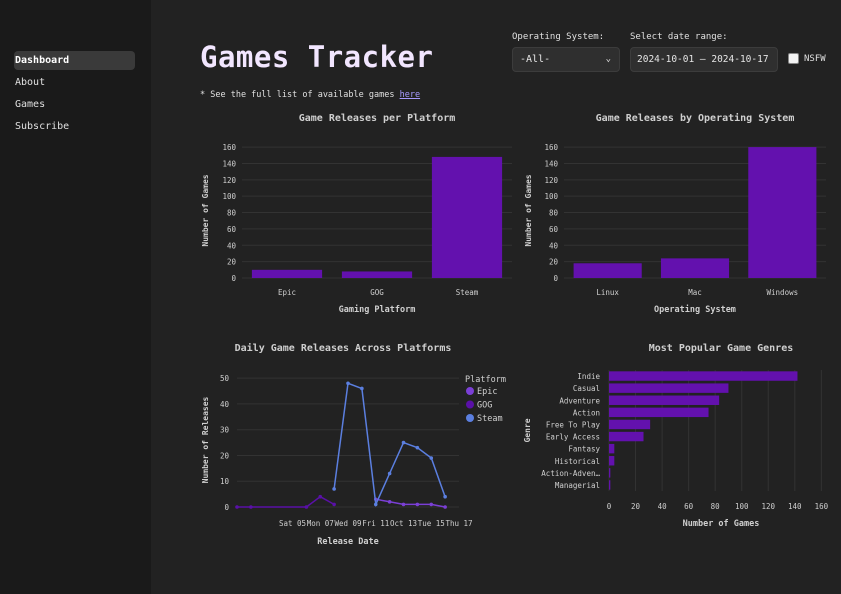 The width and height of the screenshot is (841, 594). I want to click on x-tick-label: Sat 05, so click(292, 523).